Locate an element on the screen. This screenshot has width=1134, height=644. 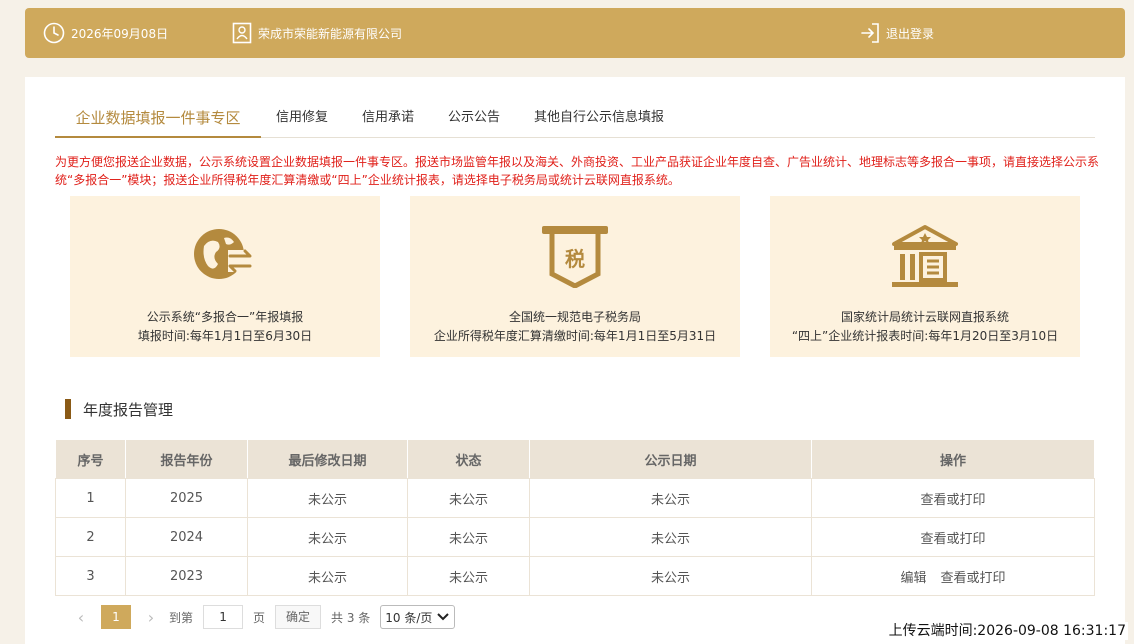
goto-page-input: 1 is located at coordinates (223, 617).